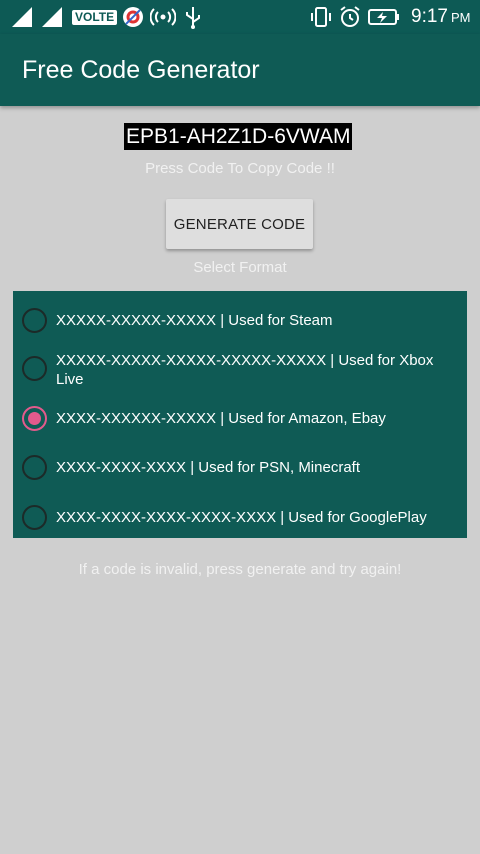  Describe the element at coordinates (238, 136) in the screenshot. I see `generated-code: EPB1-AH2Z1D-6VWAM` at that location.